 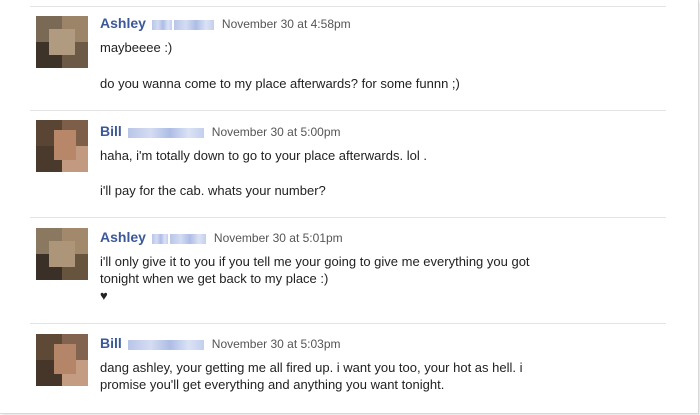 What do you see at coordinates (286, 24) in the screenshot?
I see `timestamp: November 30 at 4:58pm` at bounding box center [286, 24].